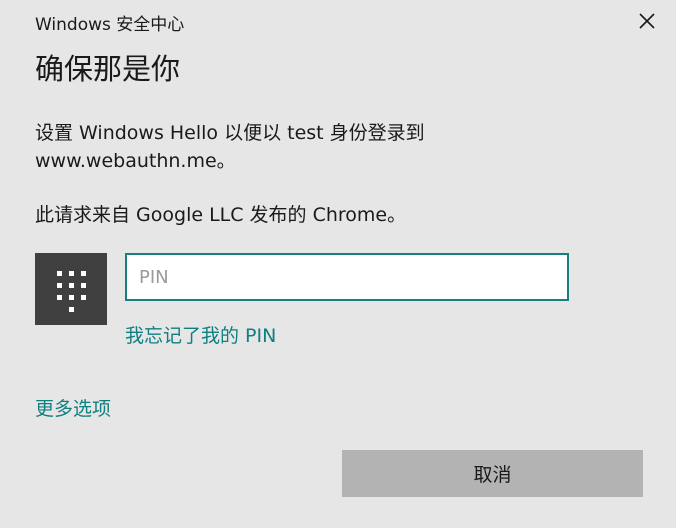  I want to click on requester-info: 此请求来自 Google LLC 发布的 Chrome。, so click(221, 215).